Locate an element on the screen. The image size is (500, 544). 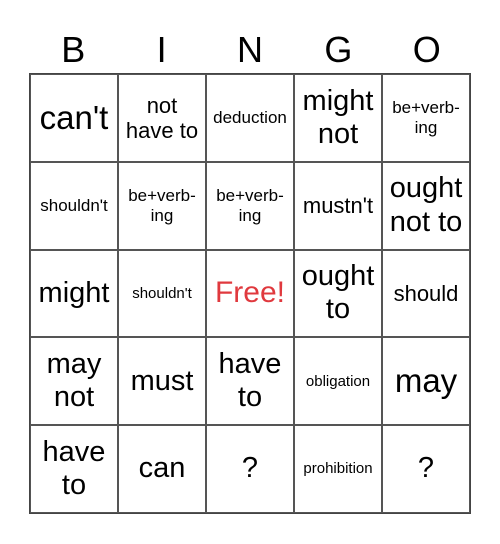
bingo-cell-label: should is located at coordinates (426, 293).